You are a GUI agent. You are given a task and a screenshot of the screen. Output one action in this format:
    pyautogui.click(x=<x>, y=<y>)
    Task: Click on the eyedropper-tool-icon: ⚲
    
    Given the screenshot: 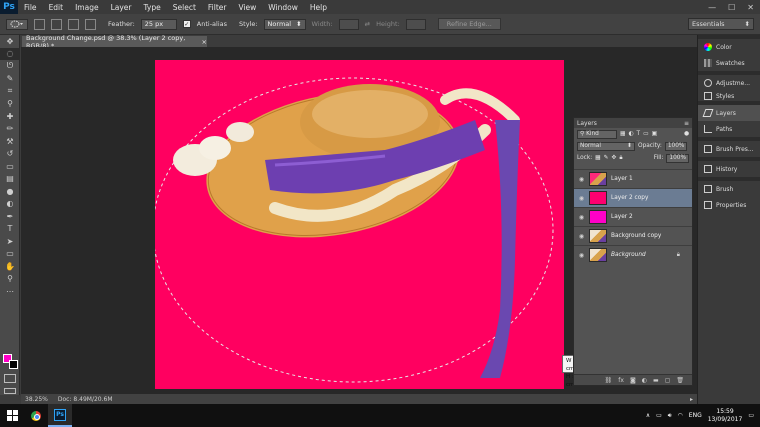 What is the action you would take?
    pyautogui.click(x=10, y=104)
    